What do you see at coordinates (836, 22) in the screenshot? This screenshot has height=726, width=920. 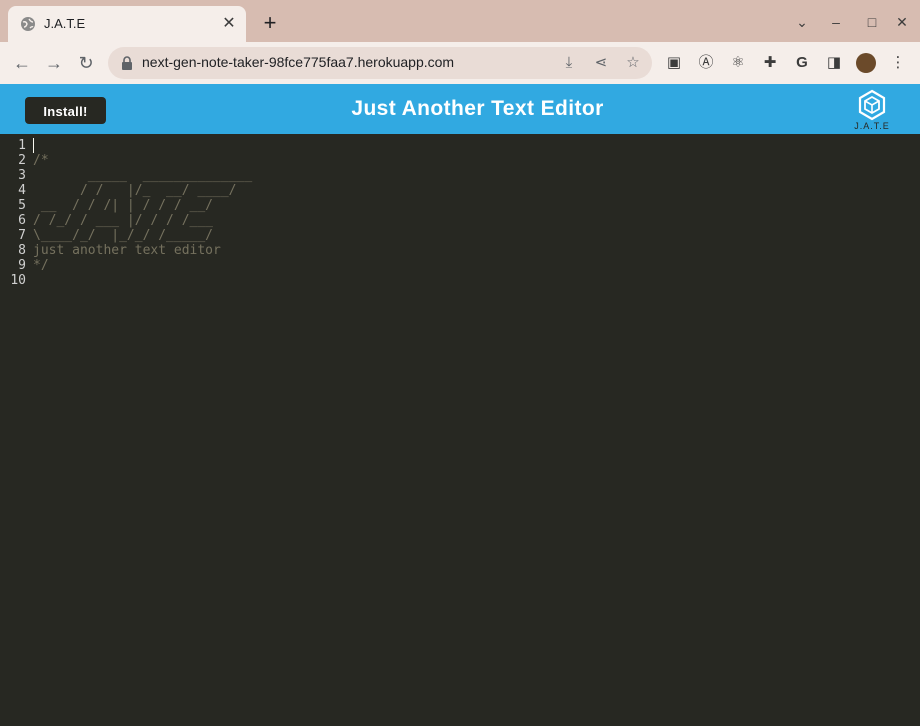 I see `minimize-icon: –` at bounding box center [836, 22].